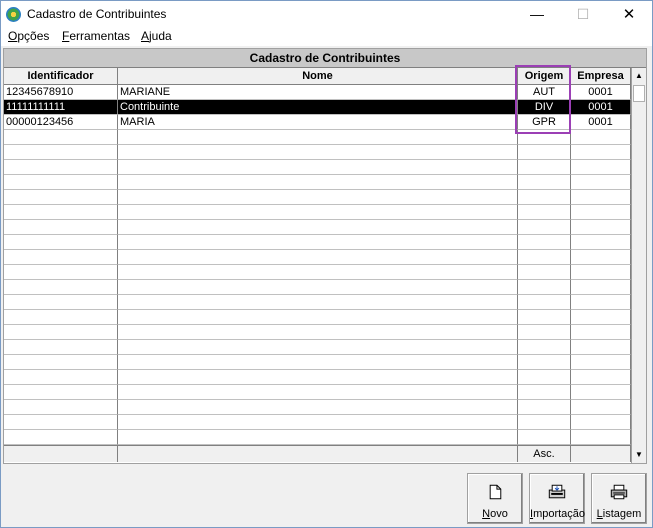 The width and height of the screenshot is (653, 528). What do you see at coordinates (639, 93) in the screenshot?
I see `scroll-thumb` at bounding box center [639, 93].